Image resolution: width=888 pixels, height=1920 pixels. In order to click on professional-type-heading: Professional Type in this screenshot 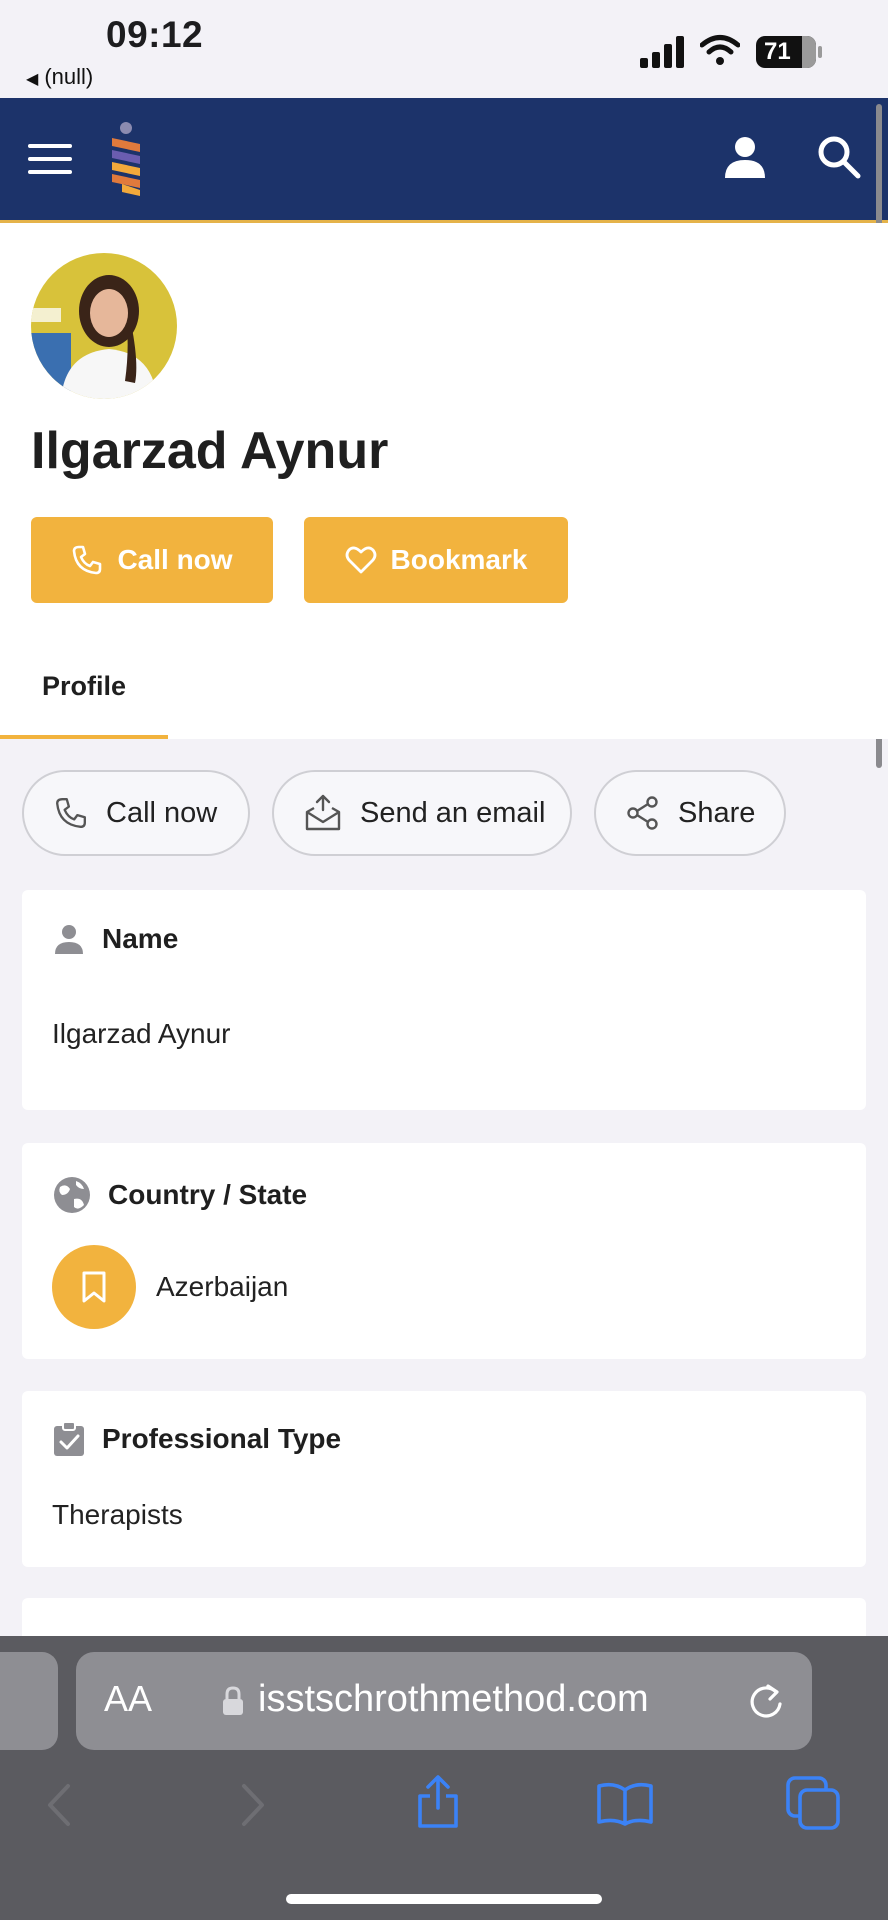, I will do `click(196, 1439)`.